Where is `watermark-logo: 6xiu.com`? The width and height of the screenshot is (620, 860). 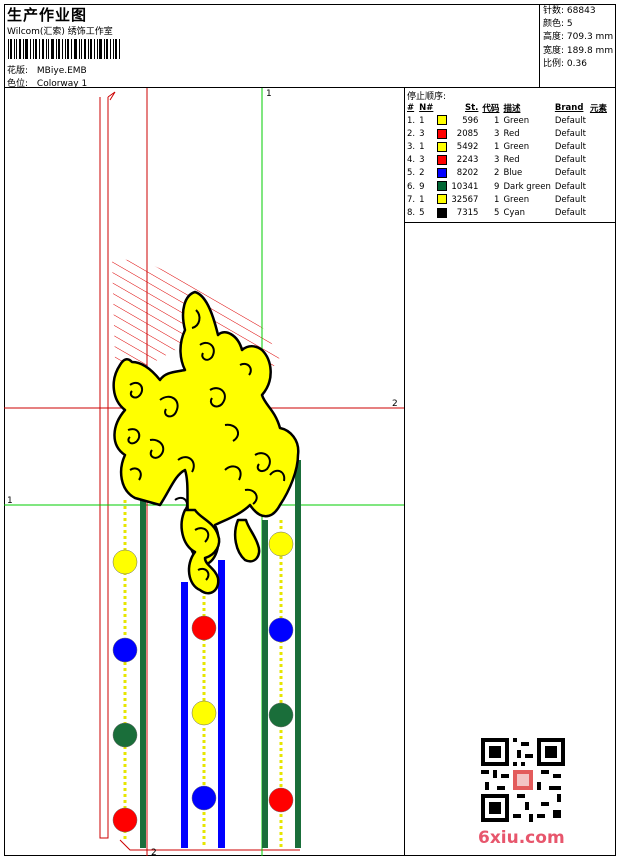 watermark-logo: 6xiu.com is located at coordinates (521, 838).